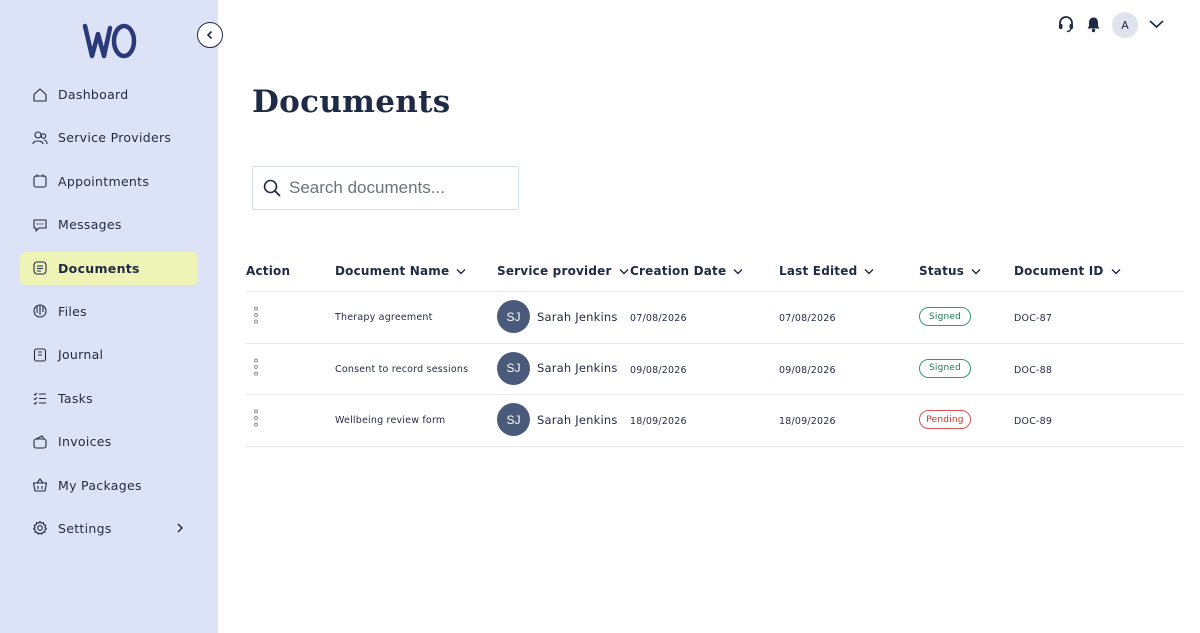  What do you see at coordinates (104, 181) in the screenshot?
I see `sidebar-item-label: Appointments` at bounding box center [104, 181].